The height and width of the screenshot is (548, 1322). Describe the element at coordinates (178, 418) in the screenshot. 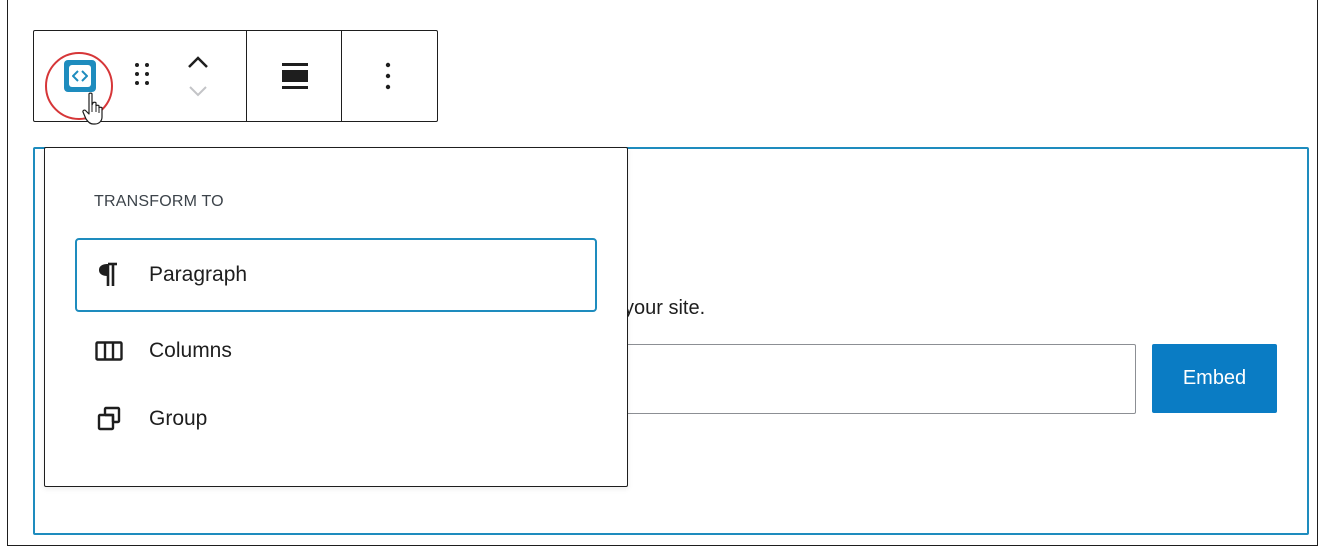

I see `transform-option-label: Group` at that location.